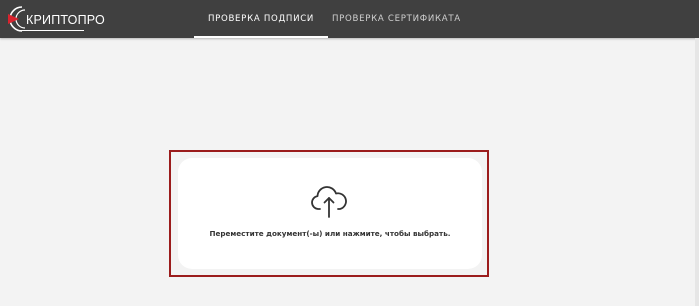  Describe the element at coordinates (329, 201) in the screenshot. I see `cloud-upload-icon` at that location.